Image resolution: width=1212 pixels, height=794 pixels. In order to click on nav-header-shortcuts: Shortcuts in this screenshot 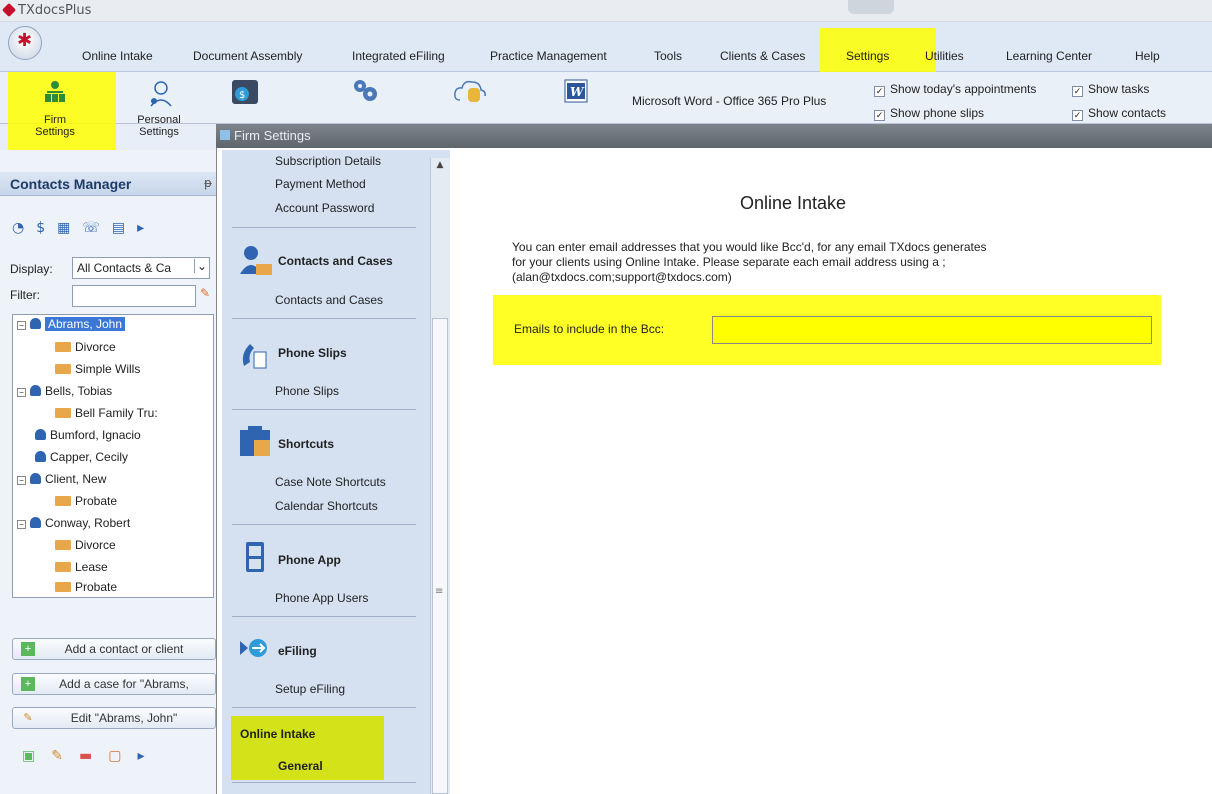, I will do `click(306, 444)`.